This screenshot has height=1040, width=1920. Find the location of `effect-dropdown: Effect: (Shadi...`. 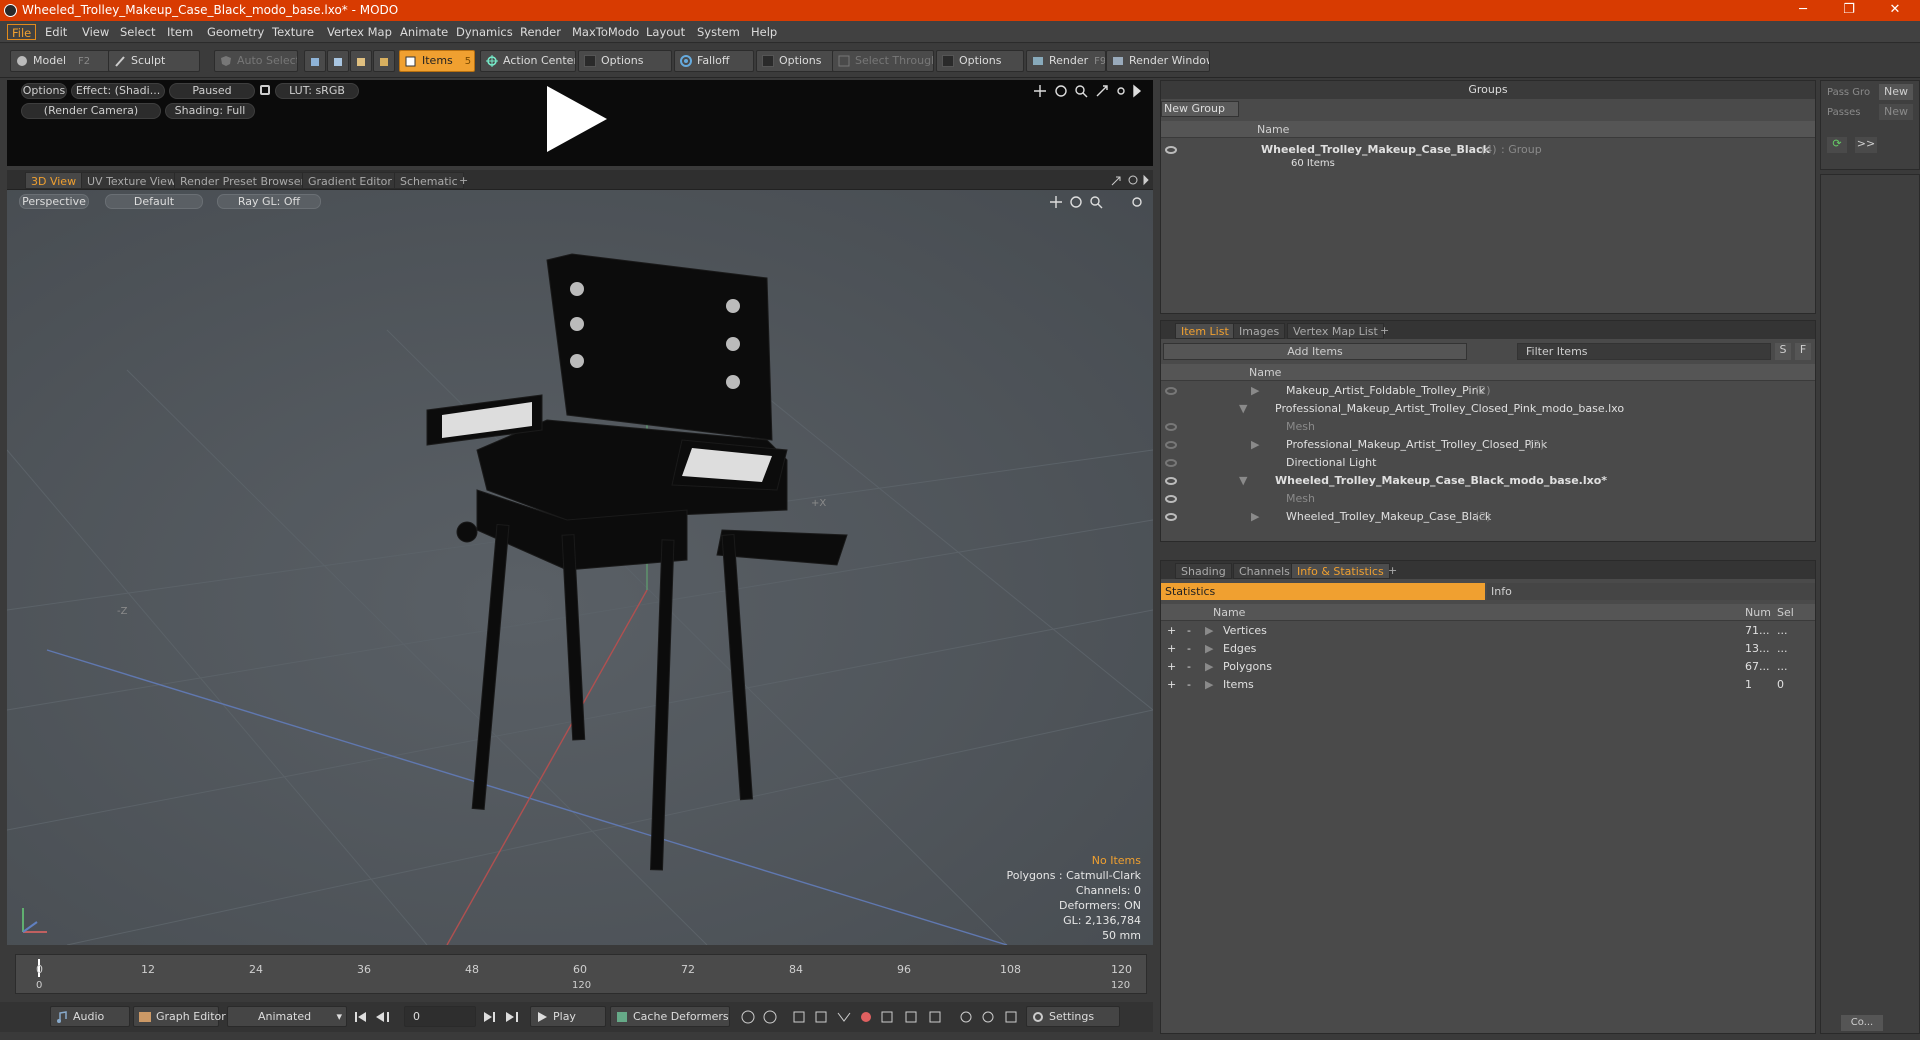

effect-dropdown: Effect: (Shadi... is located at coordinates (118, 91).